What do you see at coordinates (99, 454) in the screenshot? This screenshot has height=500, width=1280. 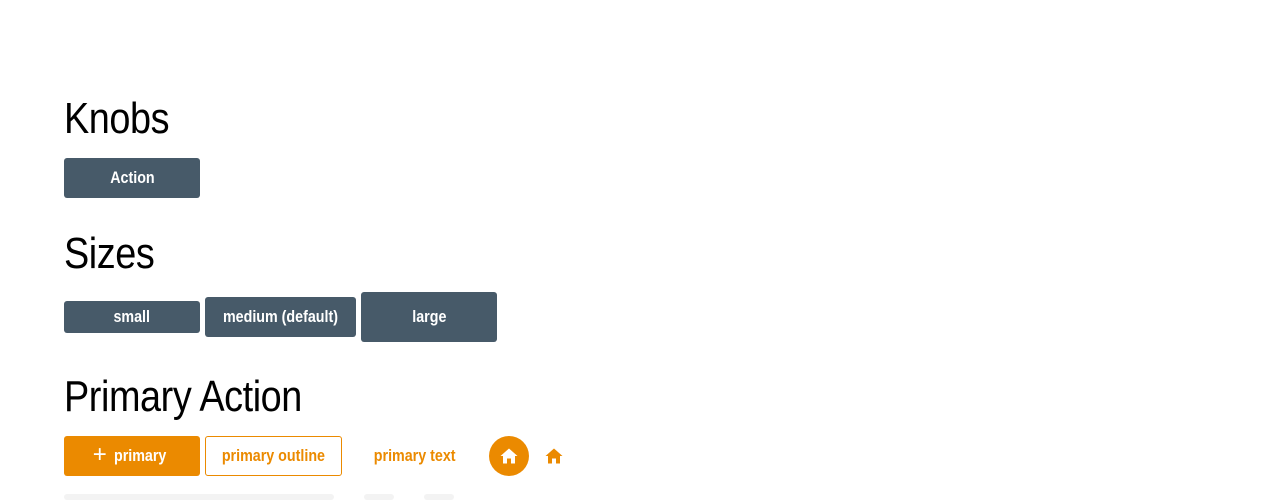 I see `plus-icon: +` at bounding box center [99, 454].